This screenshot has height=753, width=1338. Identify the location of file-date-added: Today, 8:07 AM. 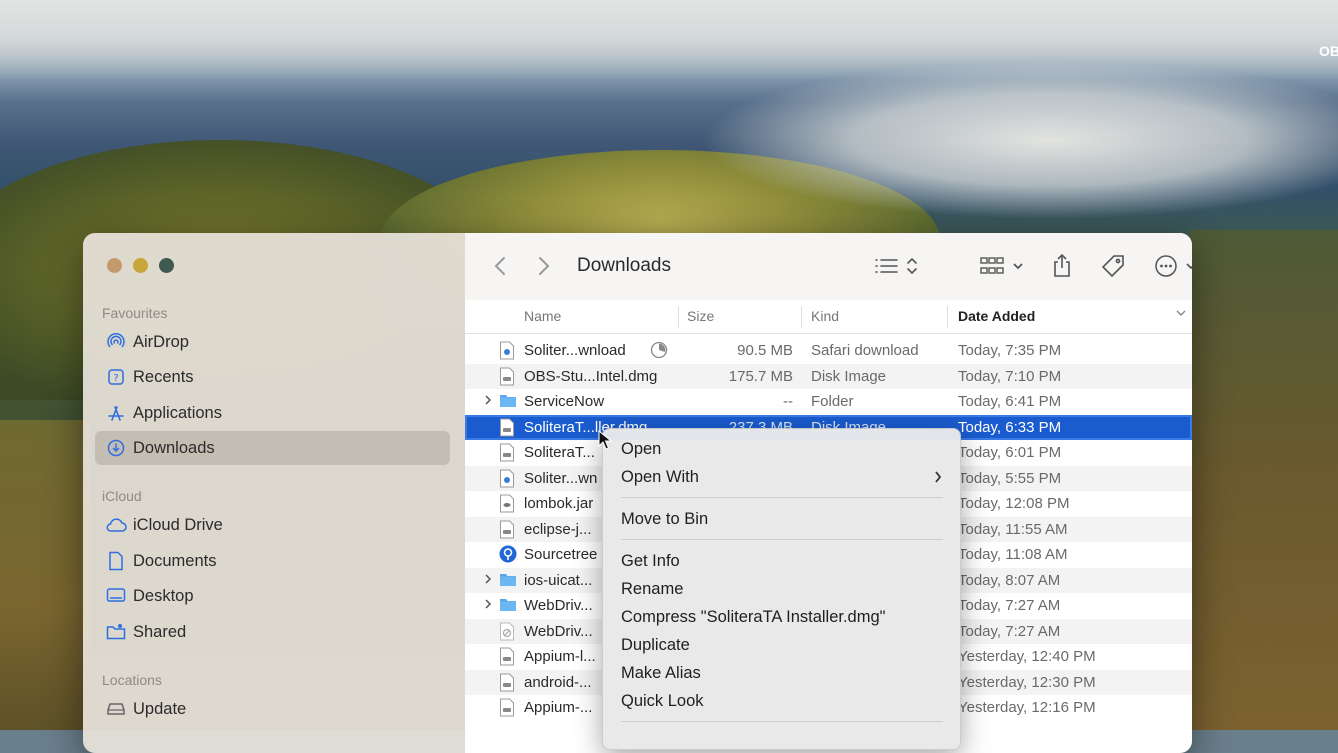
(1009, 580).